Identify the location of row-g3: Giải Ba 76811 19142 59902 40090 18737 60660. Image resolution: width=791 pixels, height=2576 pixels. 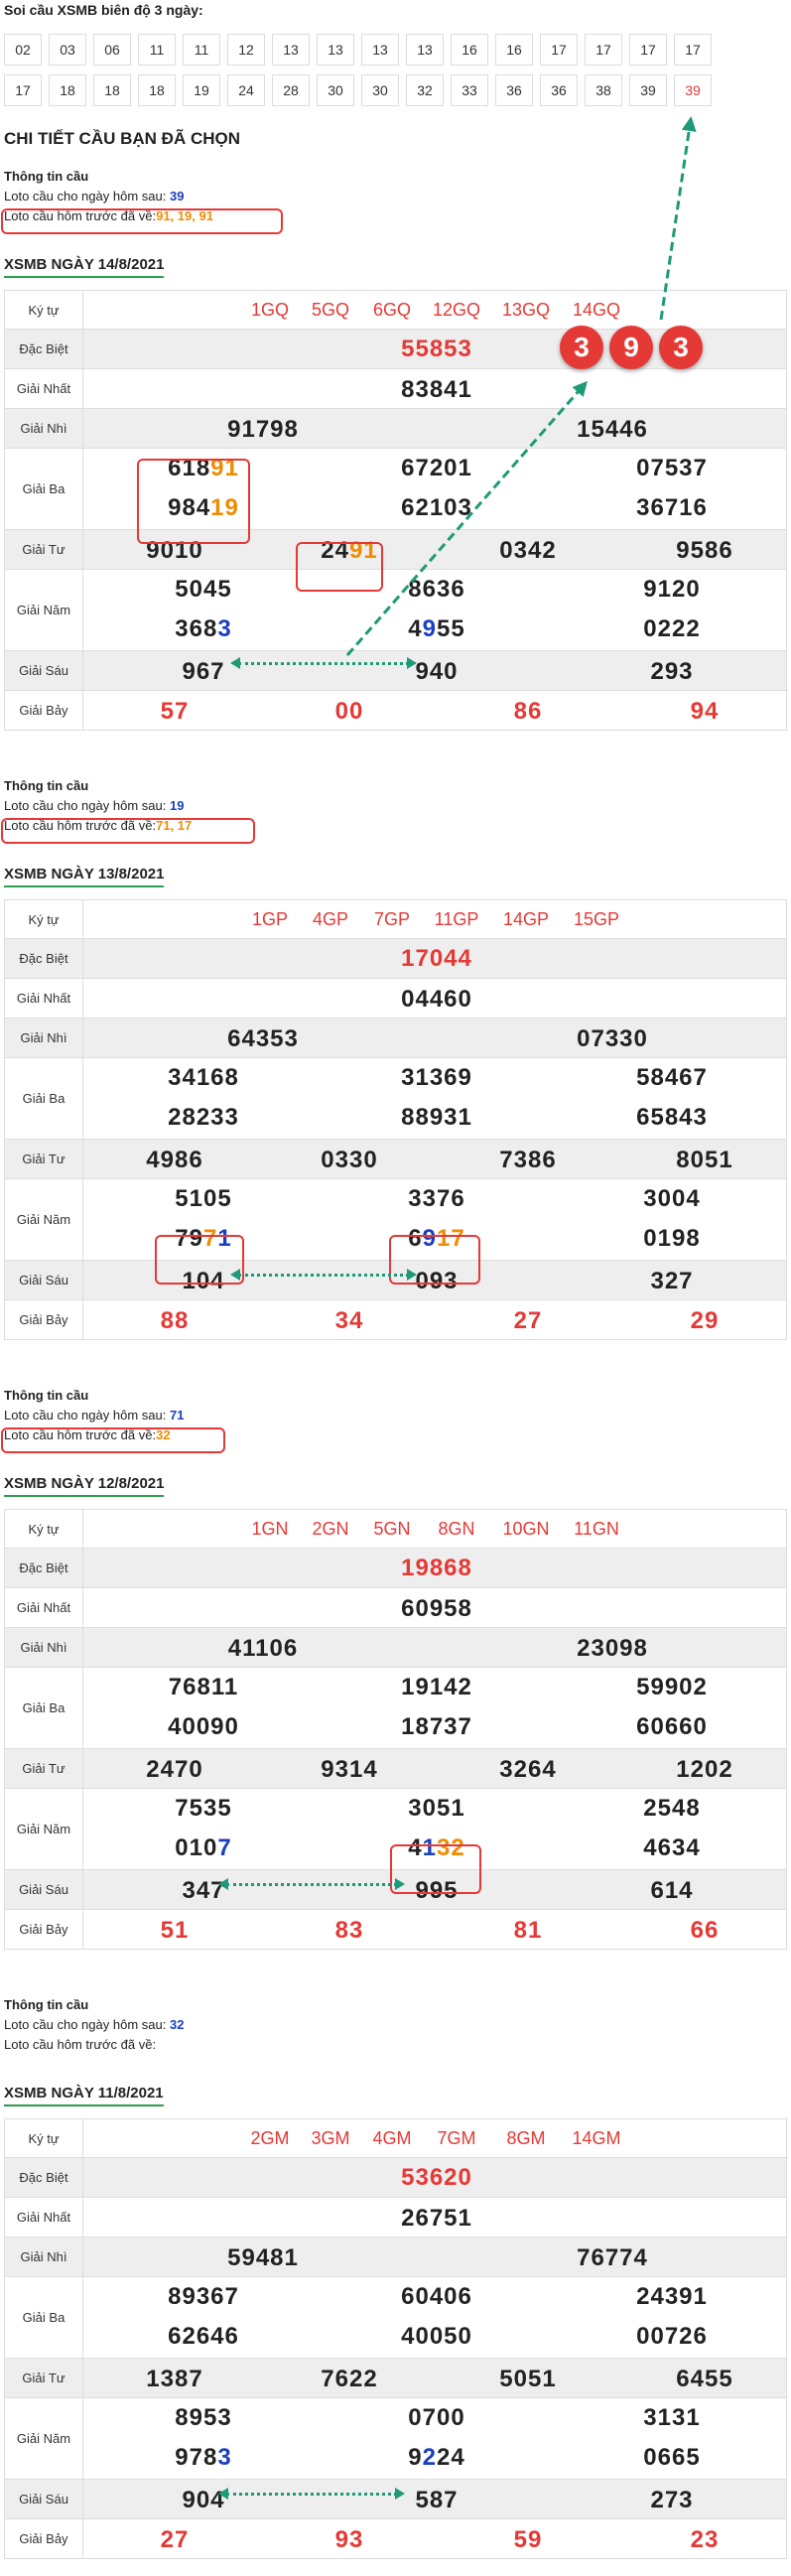
(396, 1707).